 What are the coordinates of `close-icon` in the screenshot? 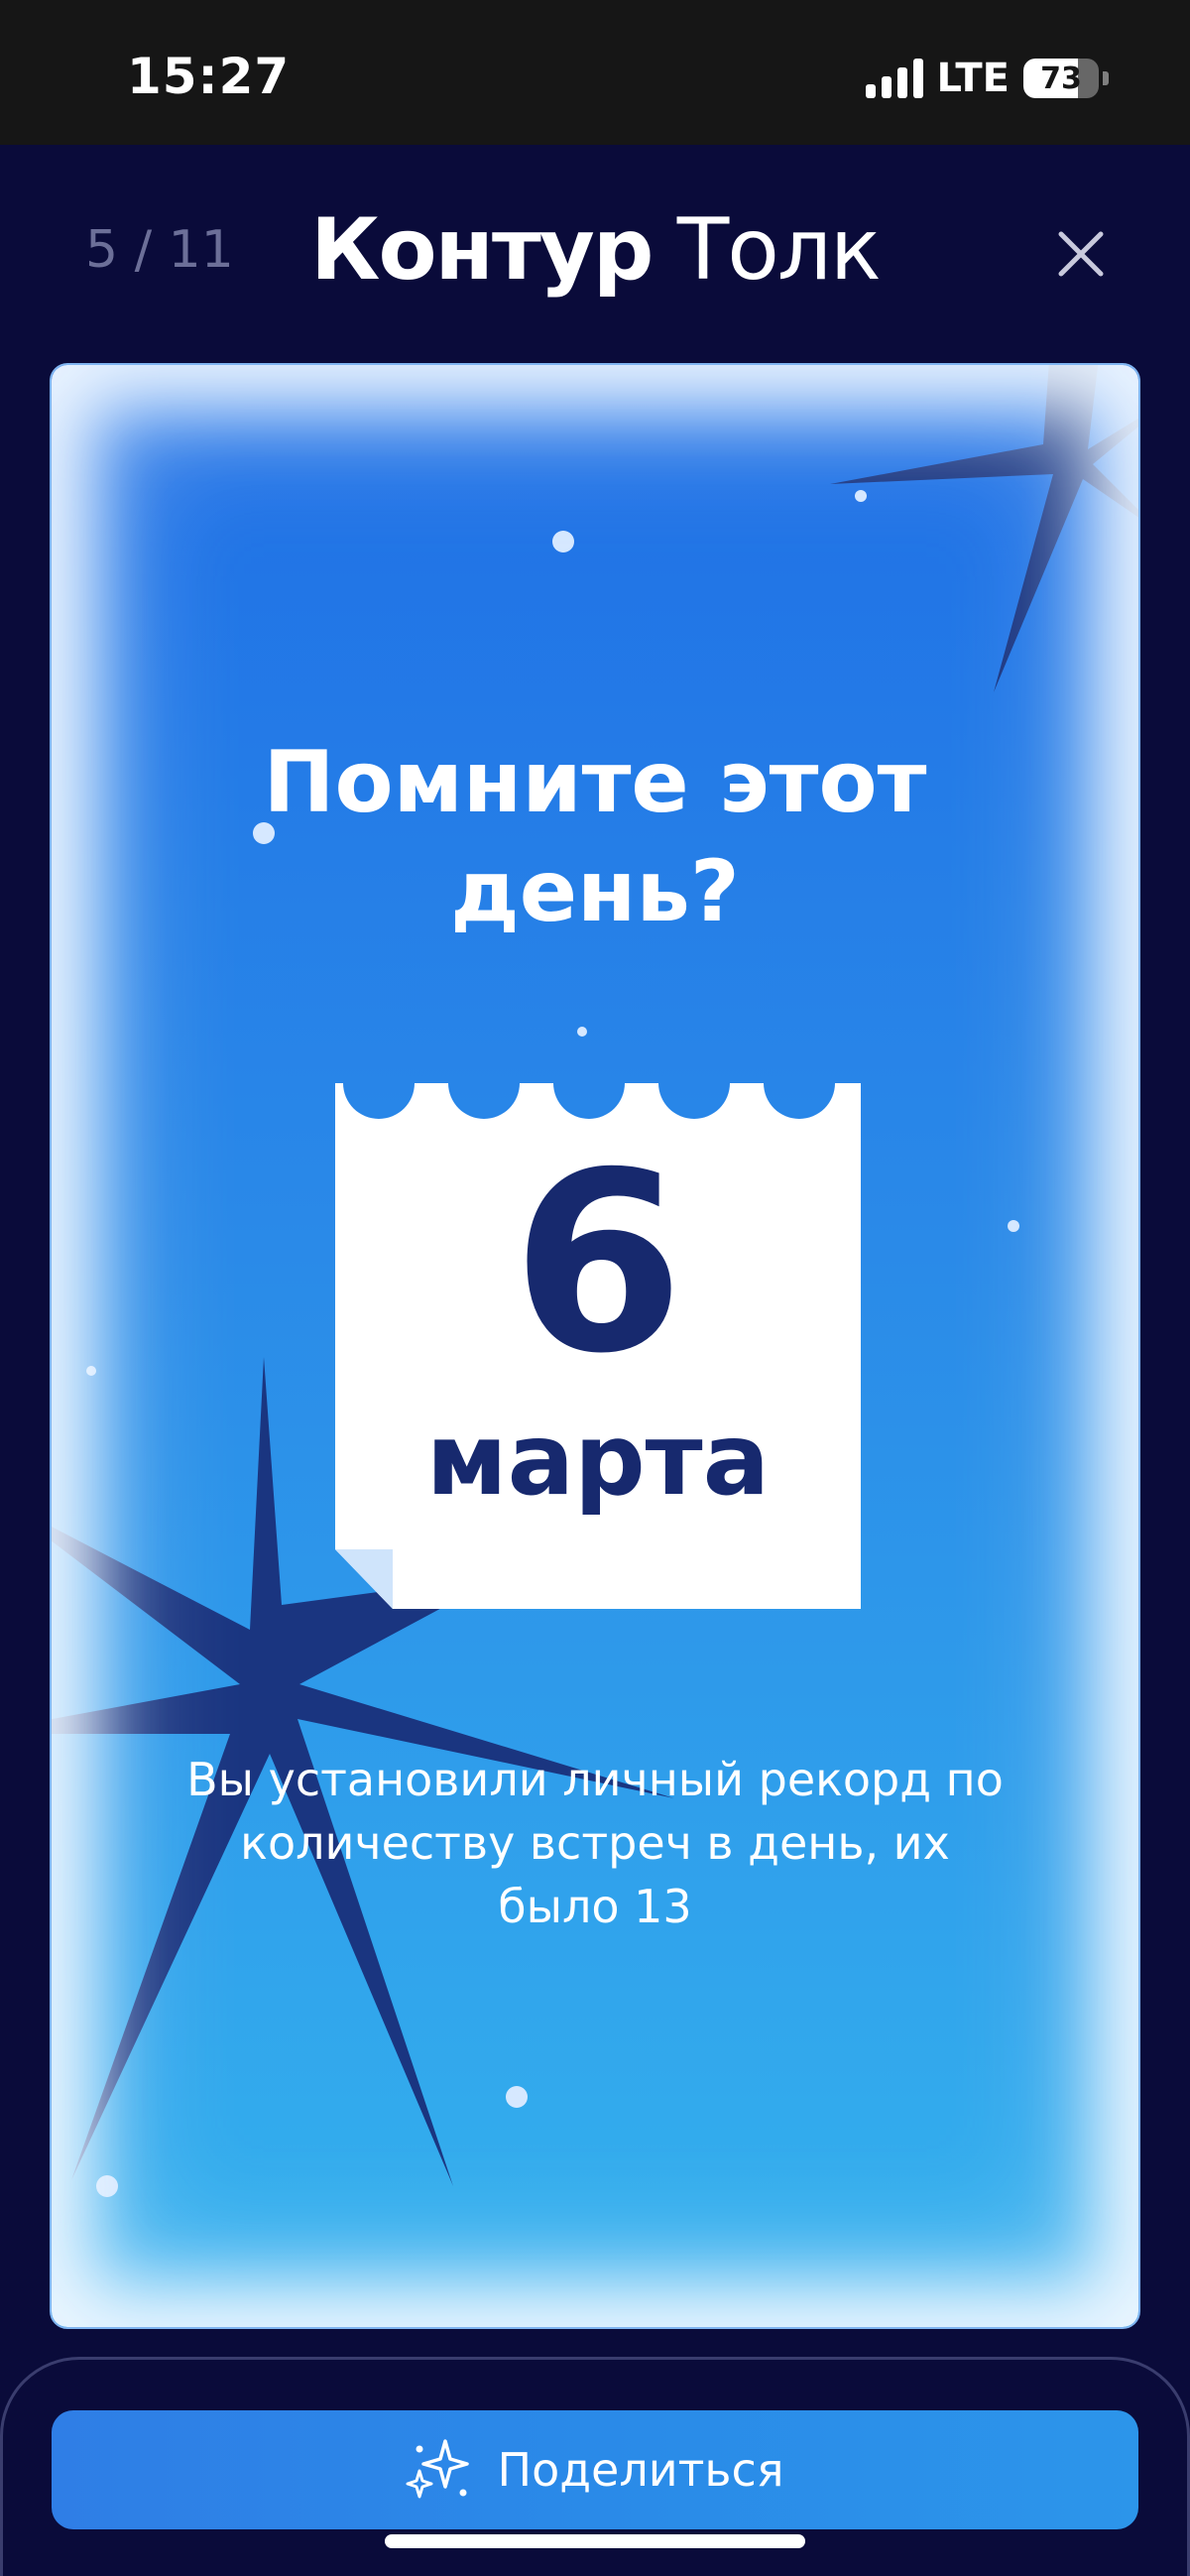 It's located at (1081, 254).